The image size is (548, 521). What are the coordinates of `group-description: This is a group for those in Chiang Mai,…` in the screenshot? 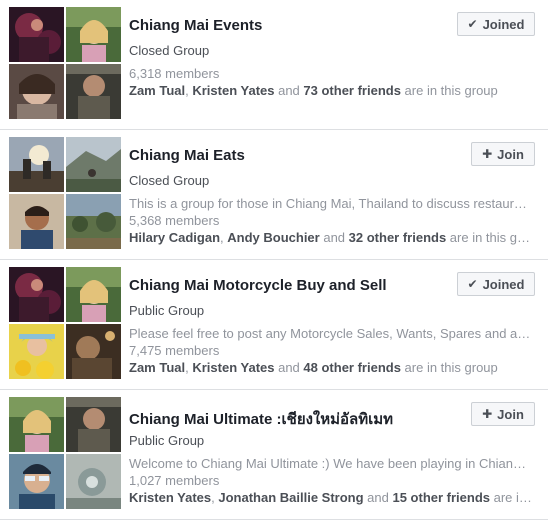 It's located at (331, 203).